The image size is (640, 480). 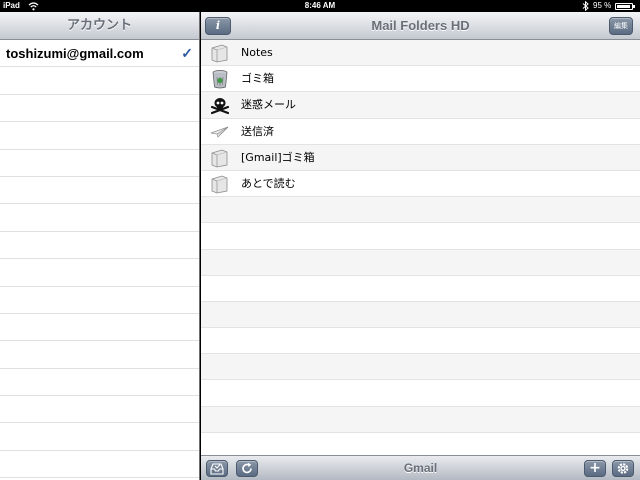 What do you see at coordinates (75, 53) in the screenshot?
I see `account-label: toshizumi@gmail.com` at bounding box center [75, 53].